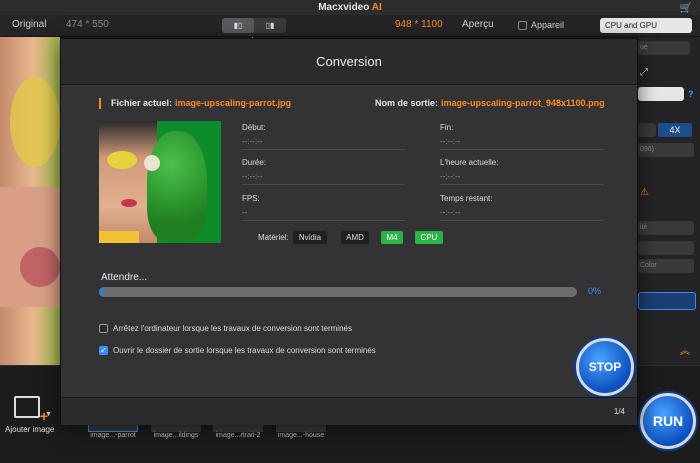  What do you see at coordinates (310, 237) in the screenshot?
I see `hardware-nvidia: Nvidia` at bounding box center [310, 237].